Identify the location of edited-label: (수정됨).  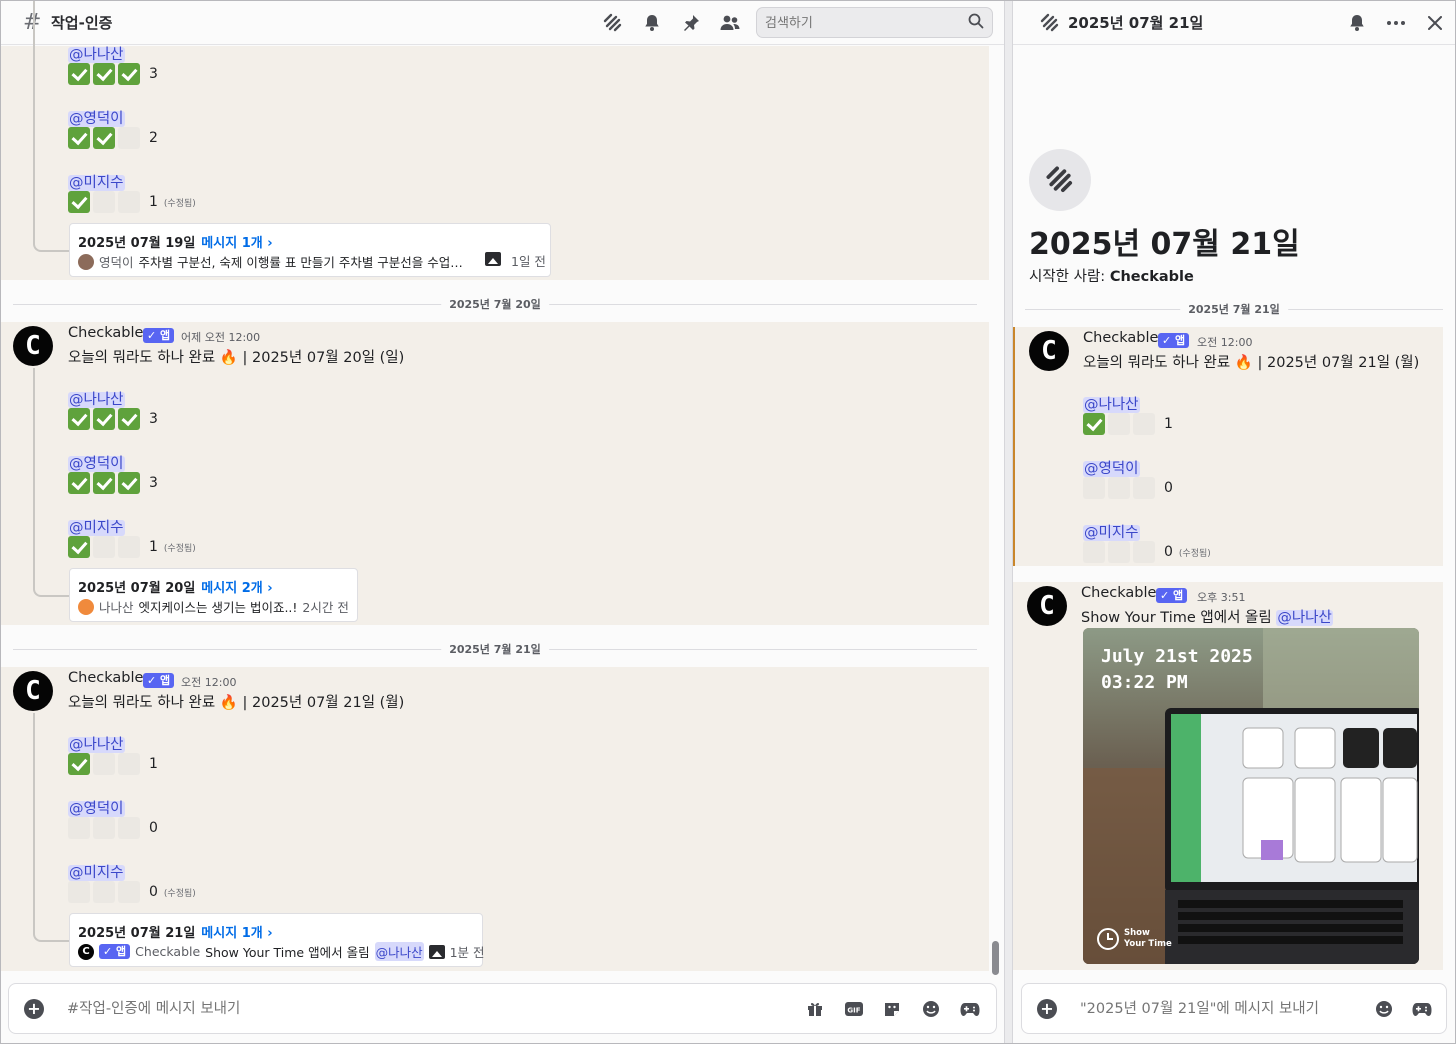
(1194, 553).